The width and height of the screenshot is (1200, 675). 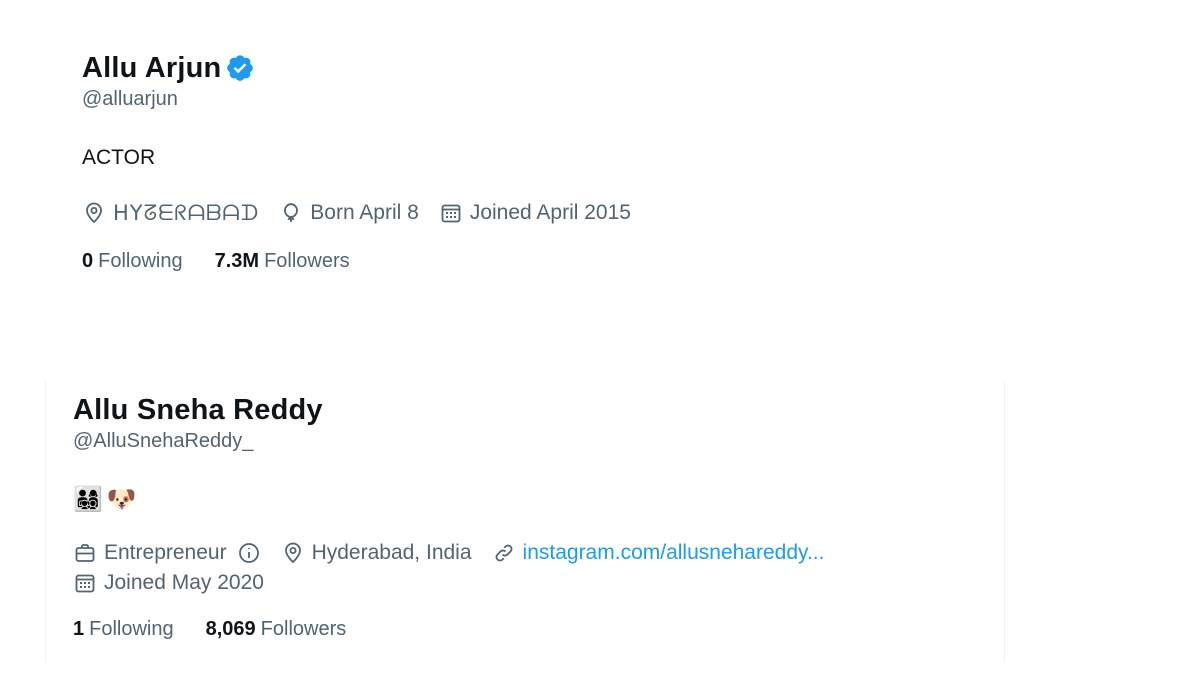 What do you see at coordinates (186, 212) in the screenshot?
I see `location-text: ᕼYᘔᗴᖇᗩᗷᗩᗪ` at bounding box center [186, 212].